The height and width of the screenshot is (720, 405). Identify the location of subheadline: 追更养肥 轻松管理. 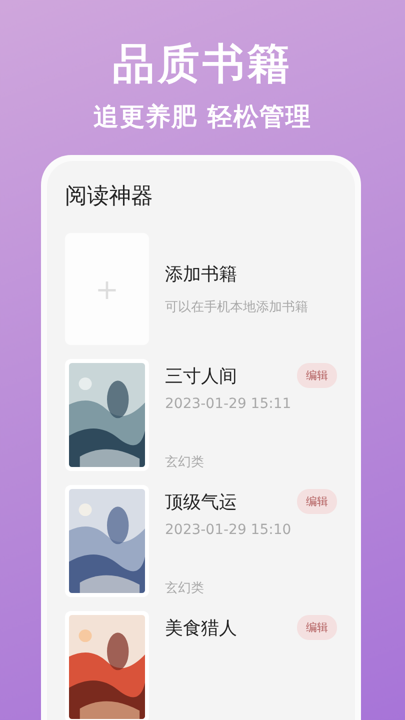
(203, 117).